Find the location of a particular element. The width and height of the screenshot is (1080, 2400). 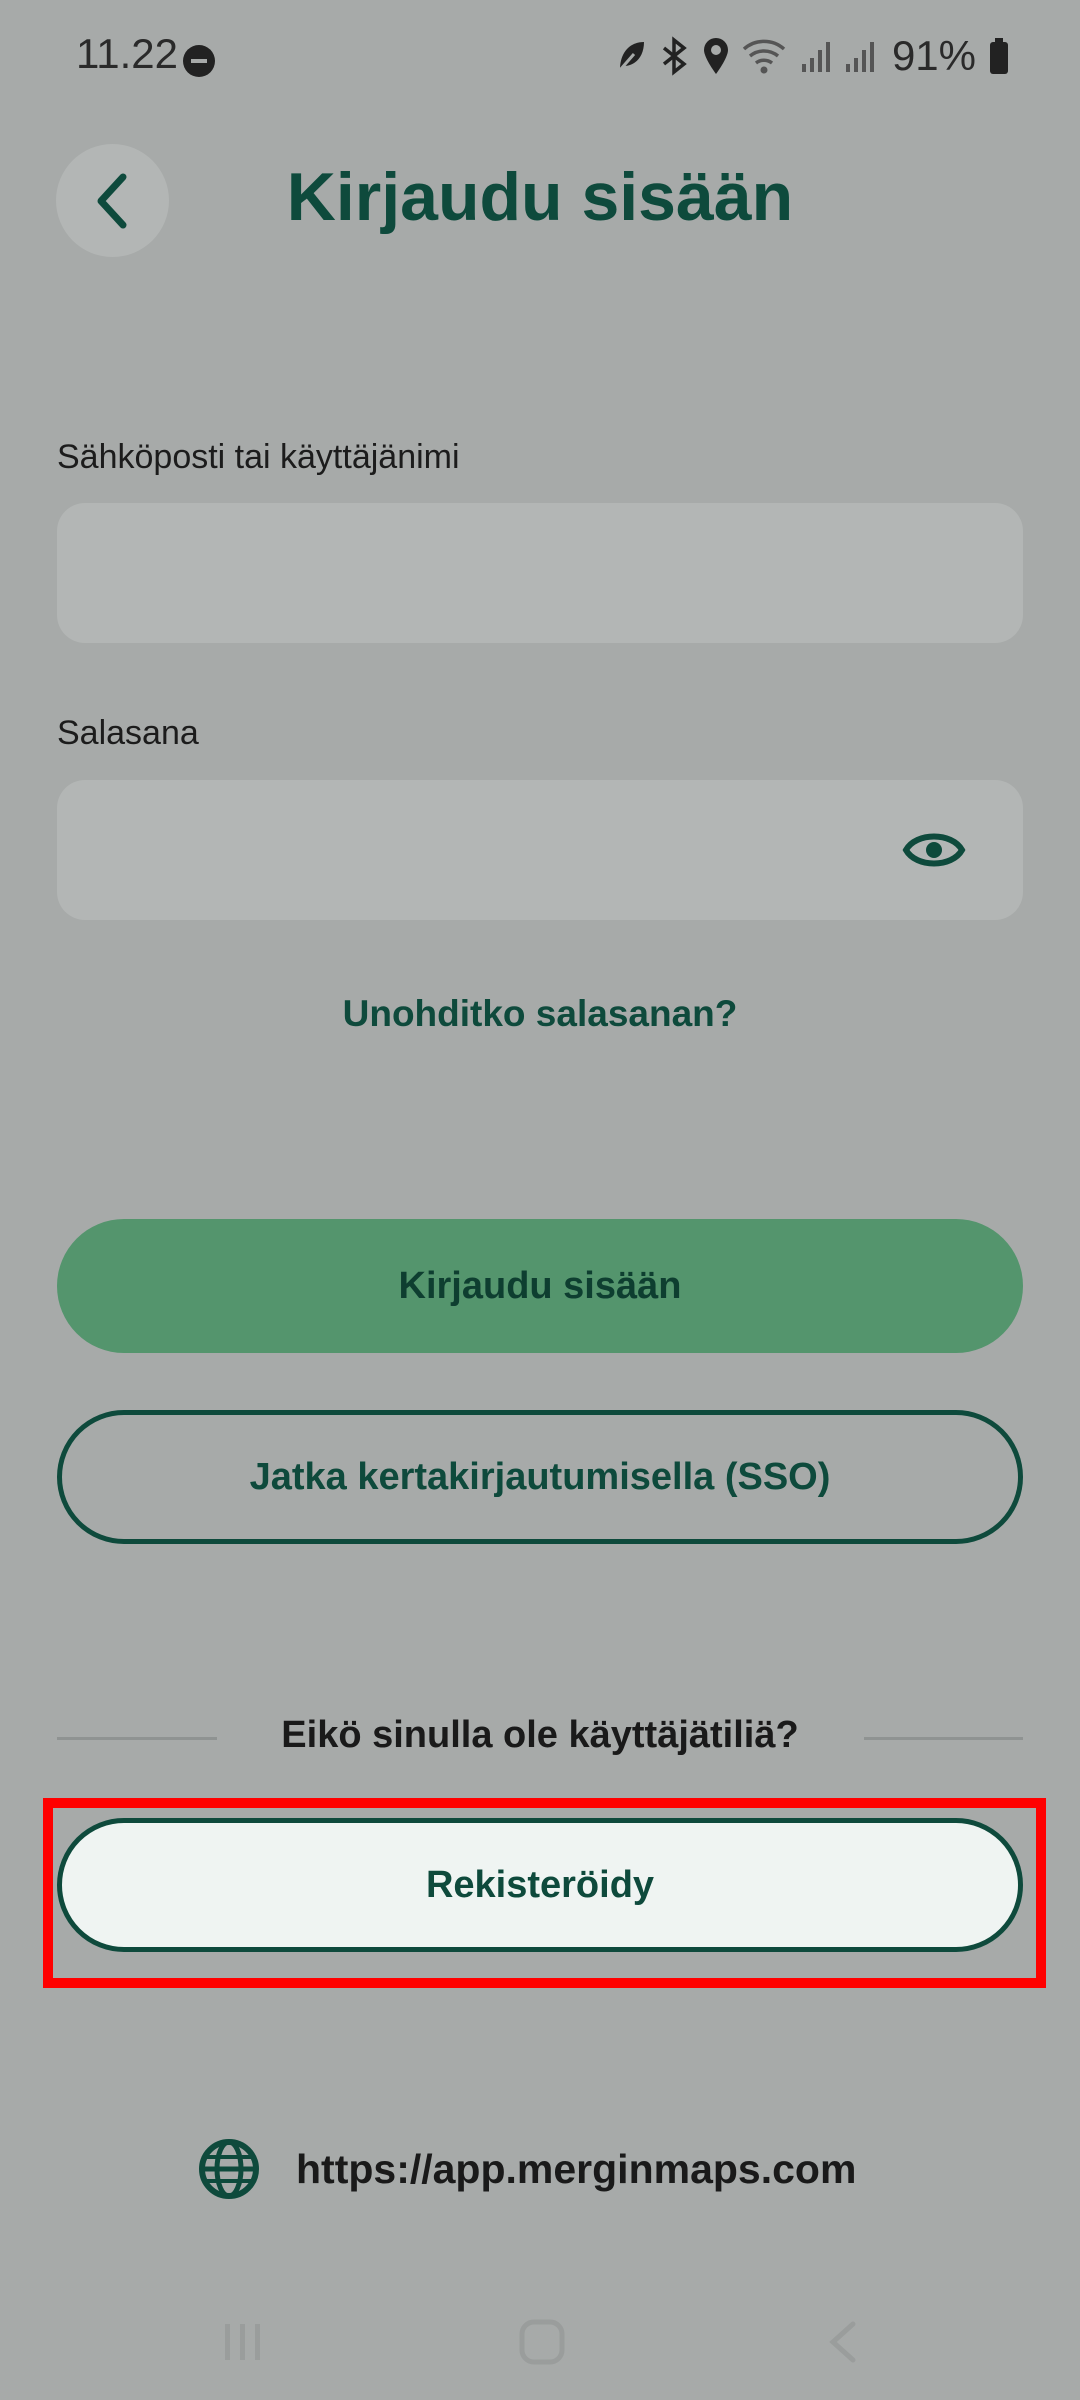

nav-back-icon is located at coordinates (843, 2342).